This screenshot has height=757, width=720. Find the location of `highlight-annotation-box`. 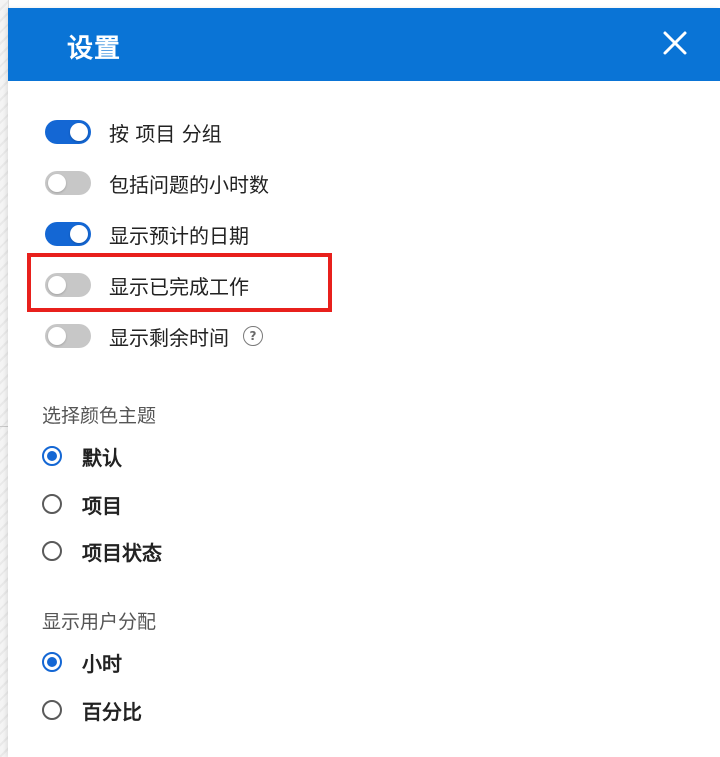

highlight-annotation-box is located at coordinates (179, 282).